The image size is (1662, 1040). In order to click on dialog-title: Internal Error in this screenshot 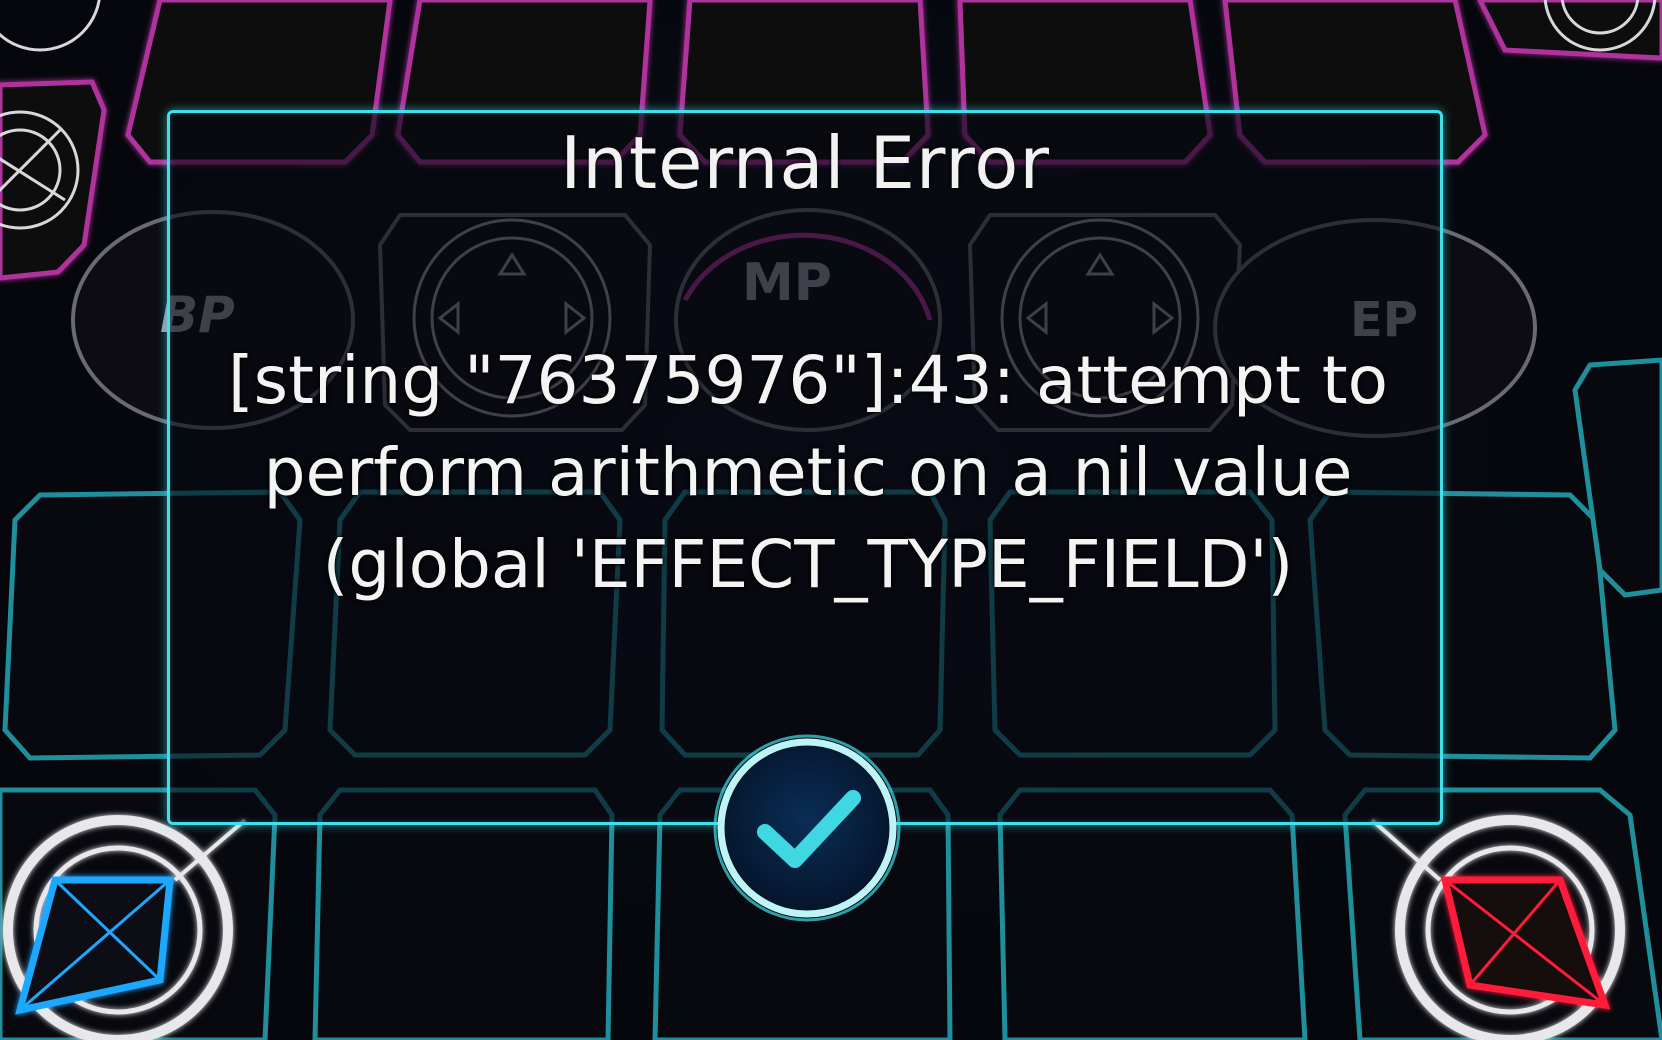, I will do `click(805, 163)`.